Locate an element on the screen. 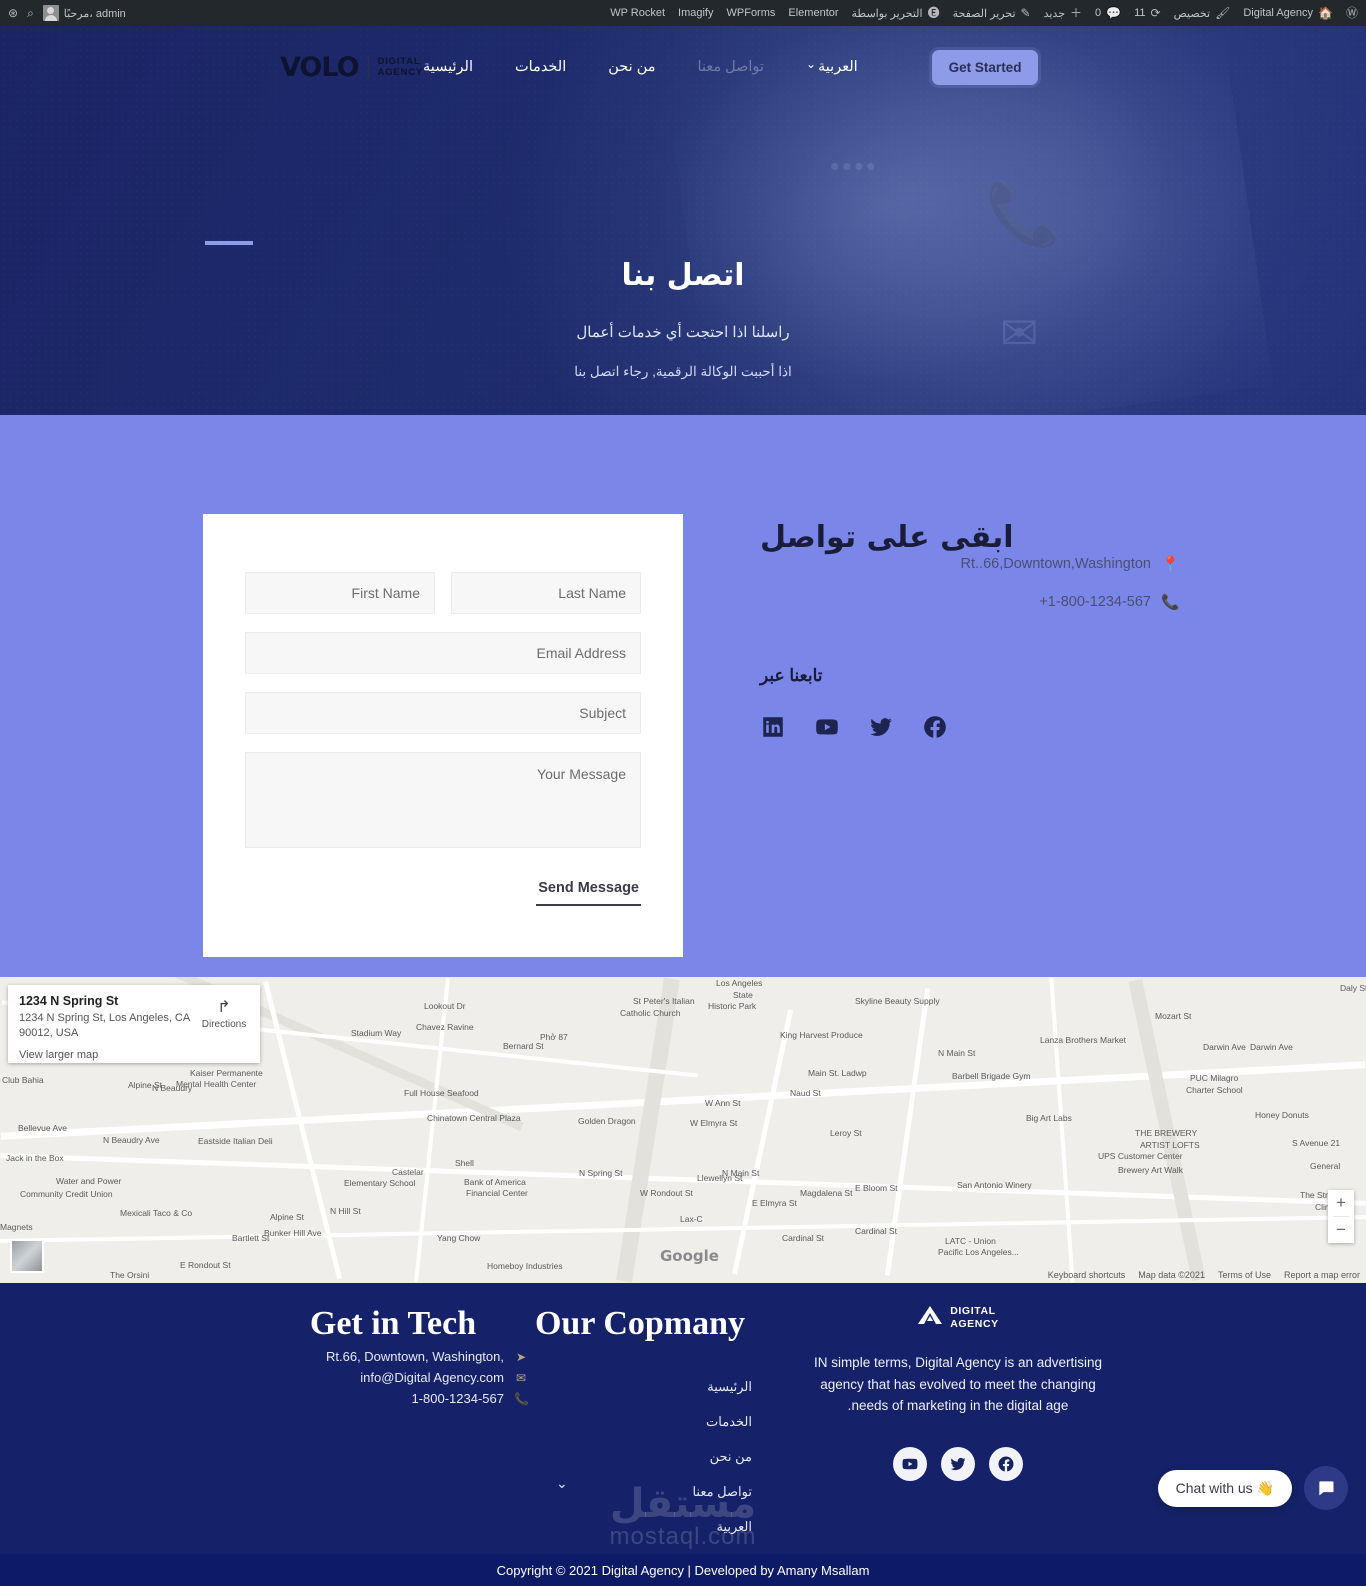  adminbar-item-customize: تخصيص 🖌 is located at coordinates (1202, 13).